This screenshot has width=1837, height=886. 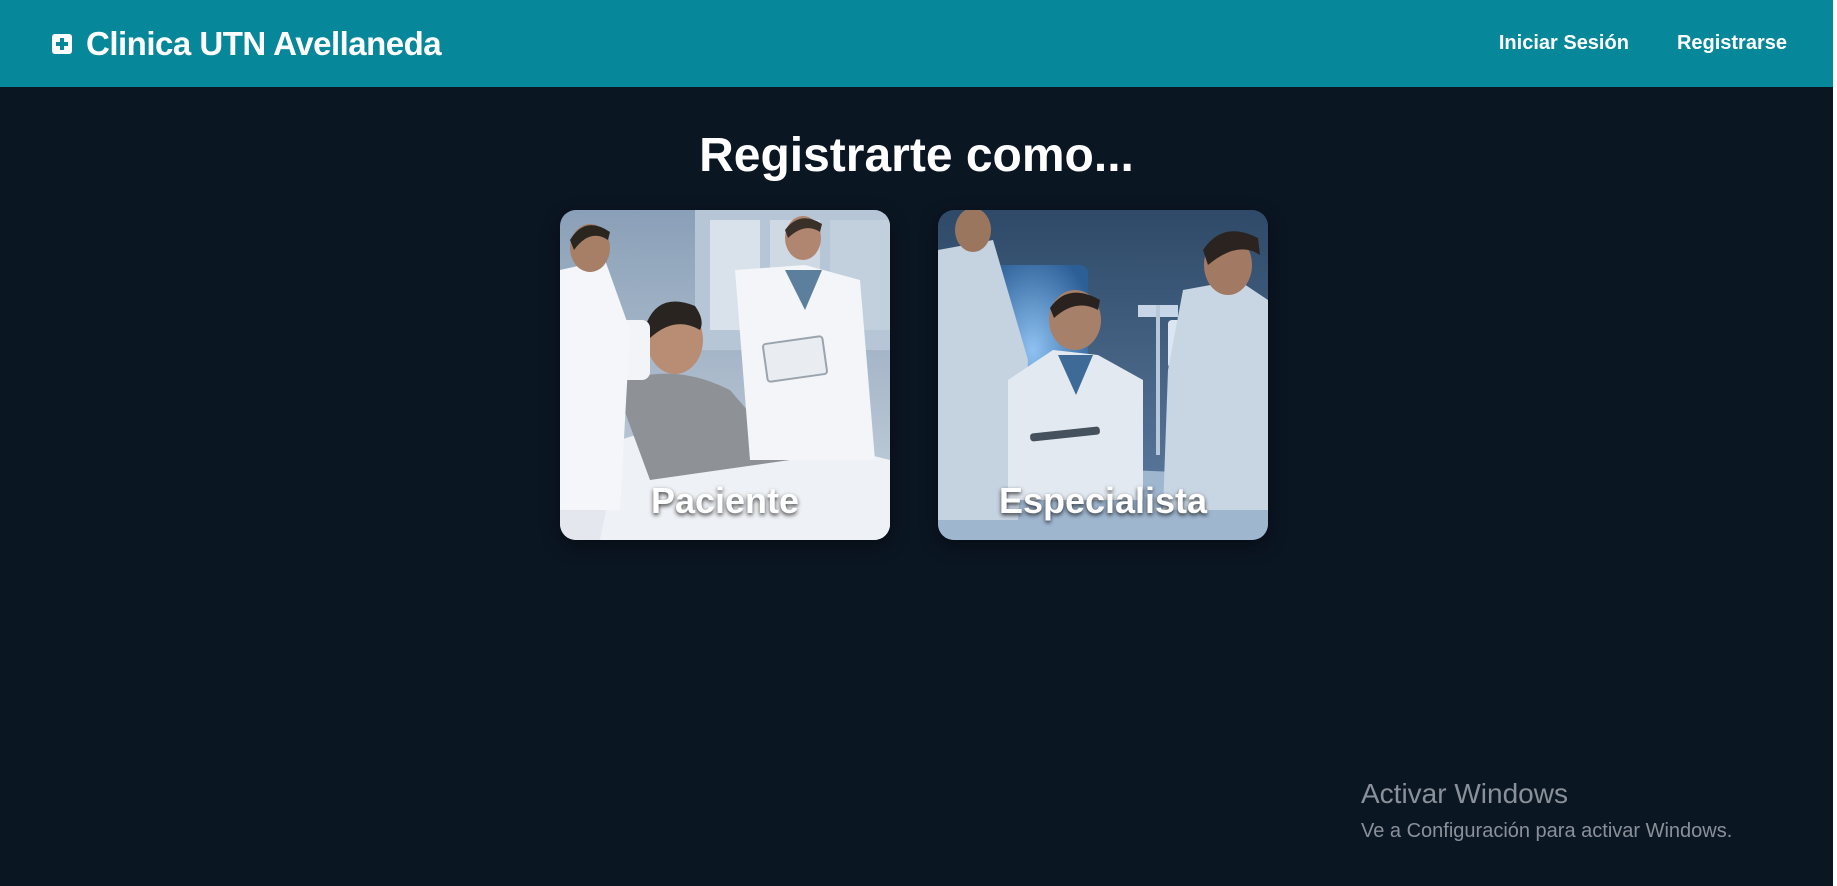 What do you see at coordinates (1732, 43) in the screenshot?
I see `register-link: Registrarse` at bounding box center [1732, 43].